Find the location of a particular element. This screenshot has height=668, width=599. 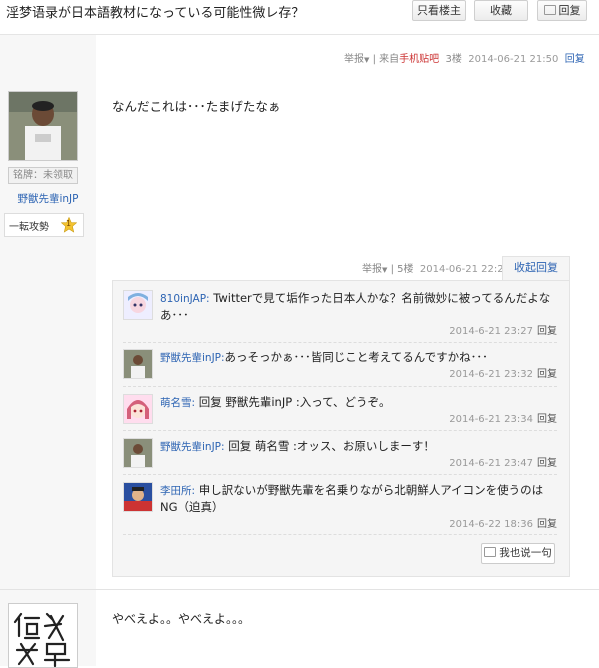

level-badge: 一転攻勢 1 is located at coordinates (44, 225).